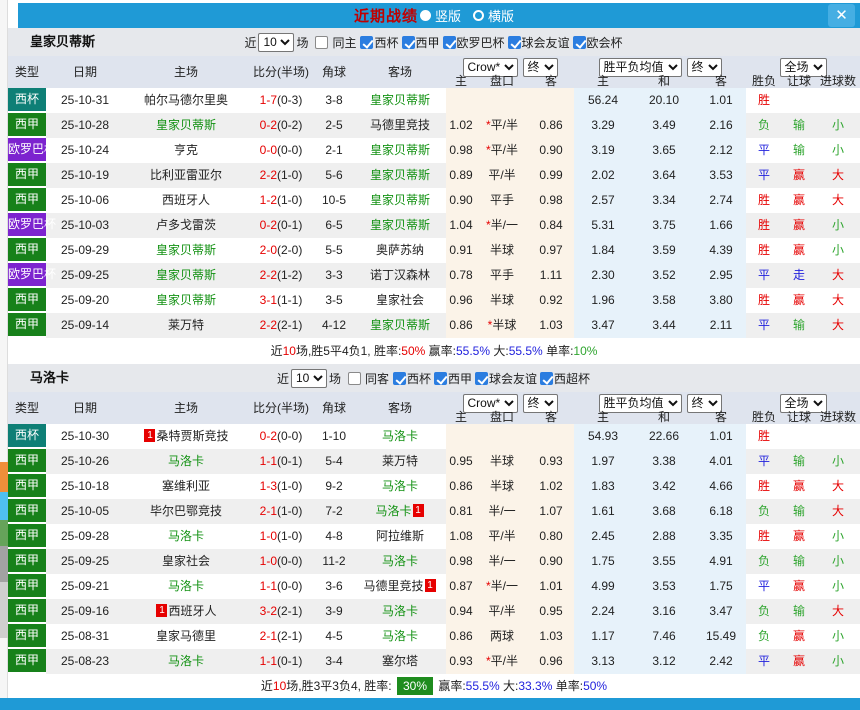  Describe the element at coordinates (400, 536) in the screenshot. I see `away-team: 阿拉维斯` at that location.